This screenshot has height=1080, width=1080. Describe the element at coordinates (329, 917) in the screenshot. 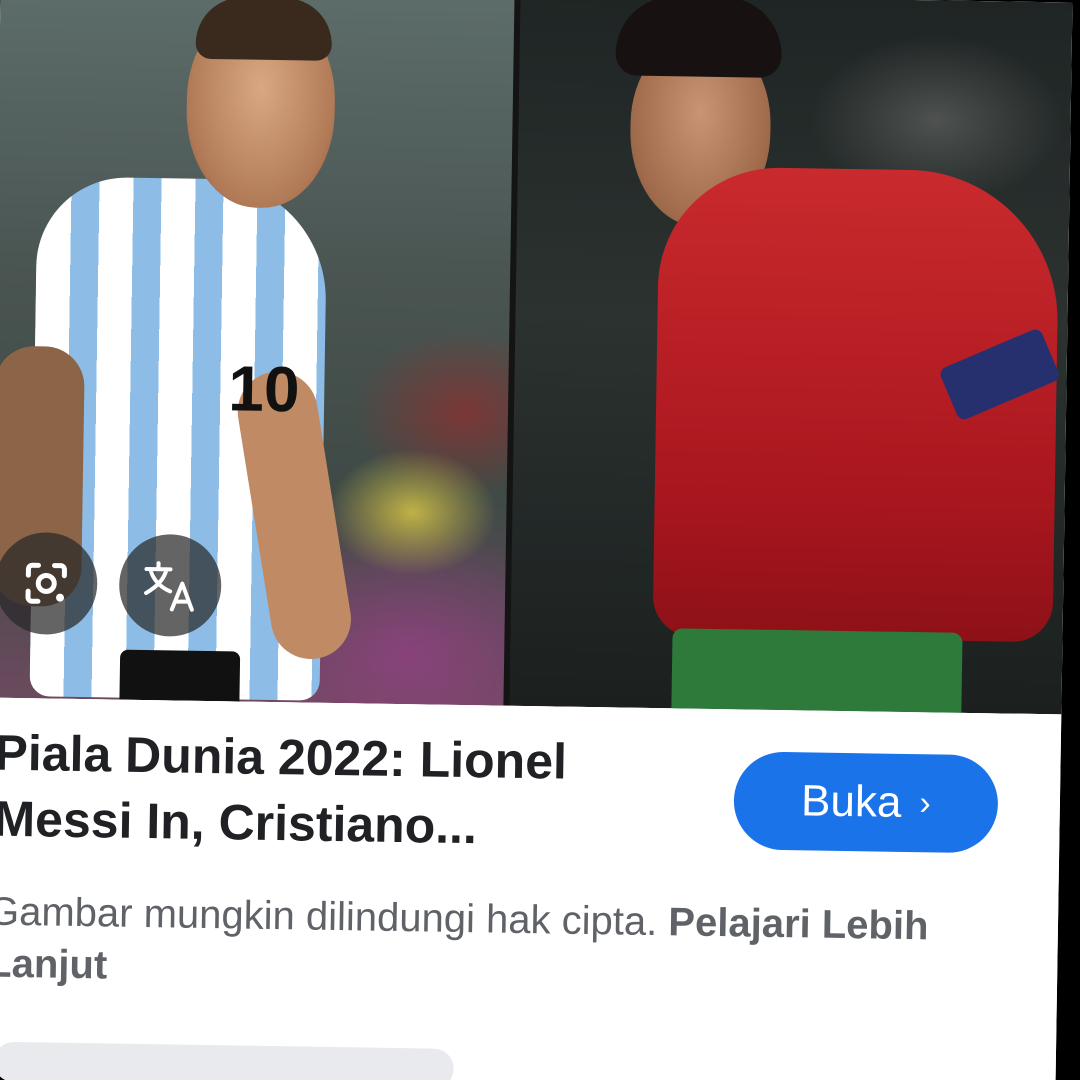

I see `copyright-text: Gambar mungkin dilindungi hak cipta.` at that location.